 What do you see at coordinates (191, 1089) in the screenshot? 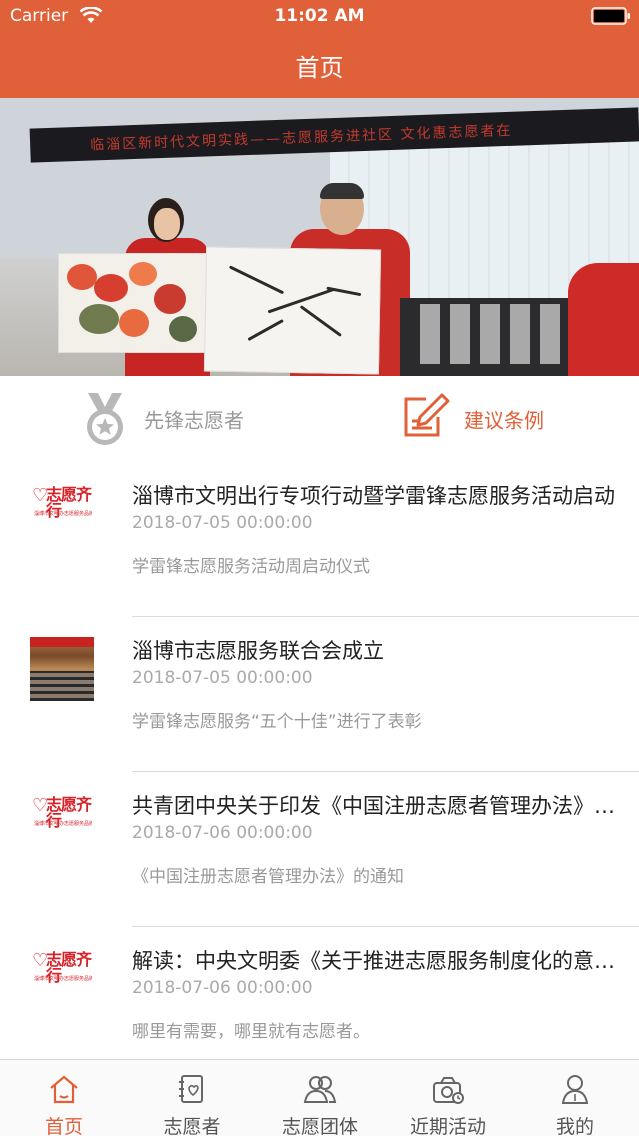
I see `volunteer-card-icon` at bounding box center [191, 1089].